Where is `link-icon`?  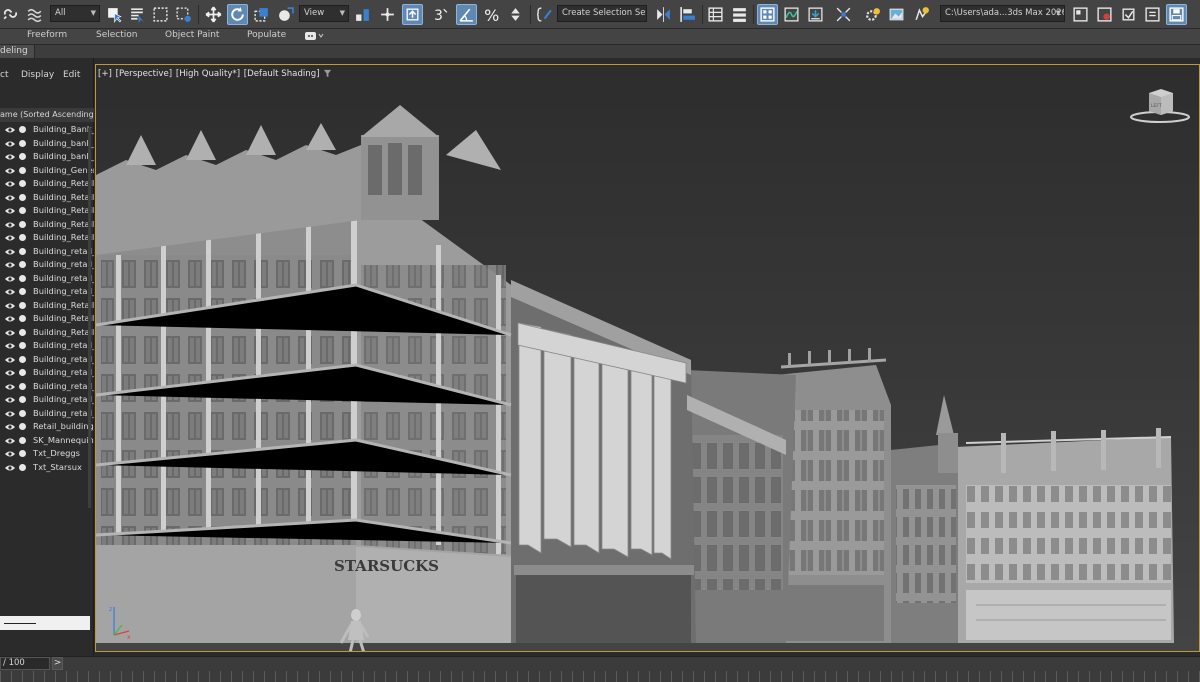 link-icon is located at coordinates (10, 14).